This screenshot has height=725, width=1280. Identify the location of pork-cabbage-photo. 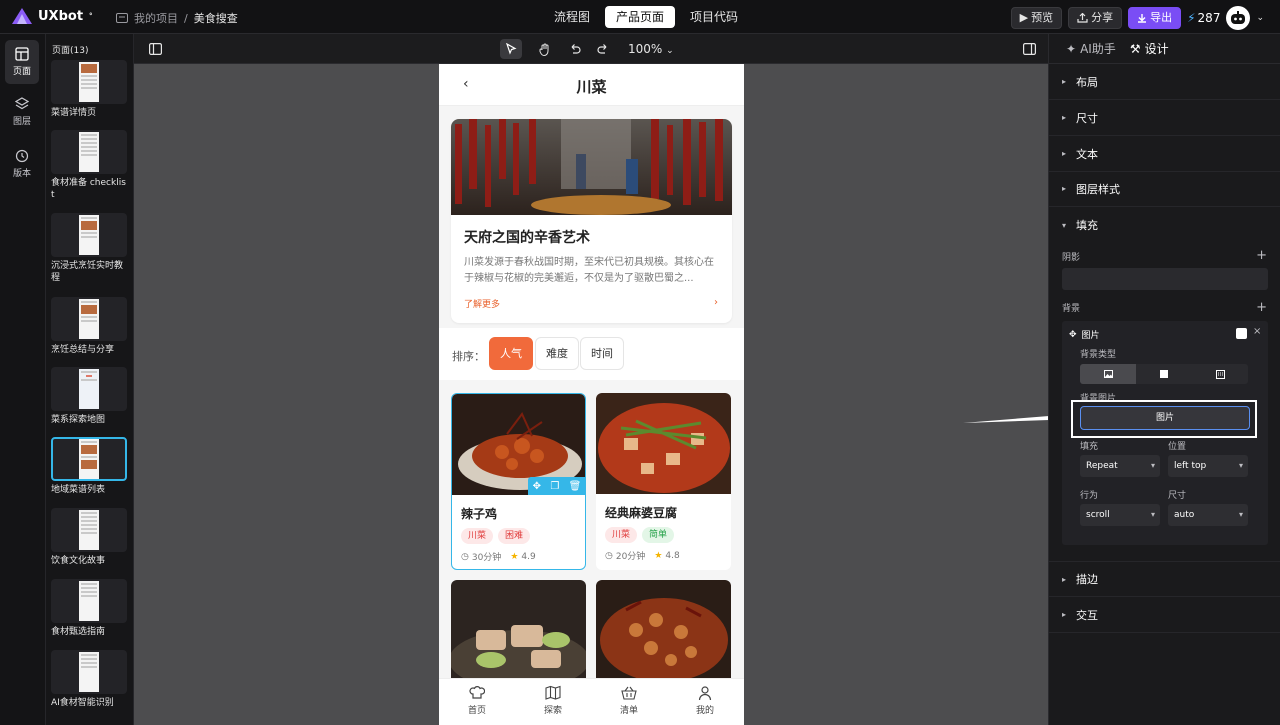
(518, 635).